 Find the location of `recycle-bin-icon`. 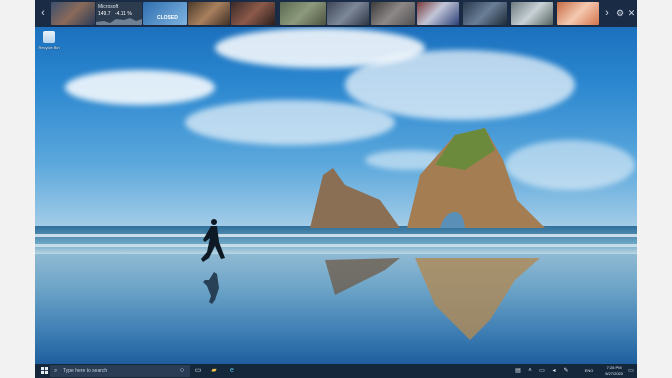

recycle-bin-icon is located at coordinates (49, 37).